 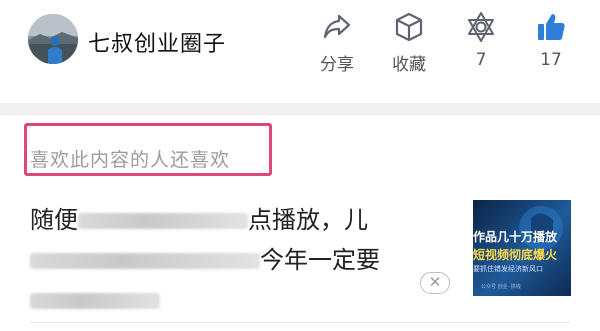 What do you see at coordinates (409, 65) in the screenshot?
I see `favorite-label: 收藏` at bounding box center [409, 65].